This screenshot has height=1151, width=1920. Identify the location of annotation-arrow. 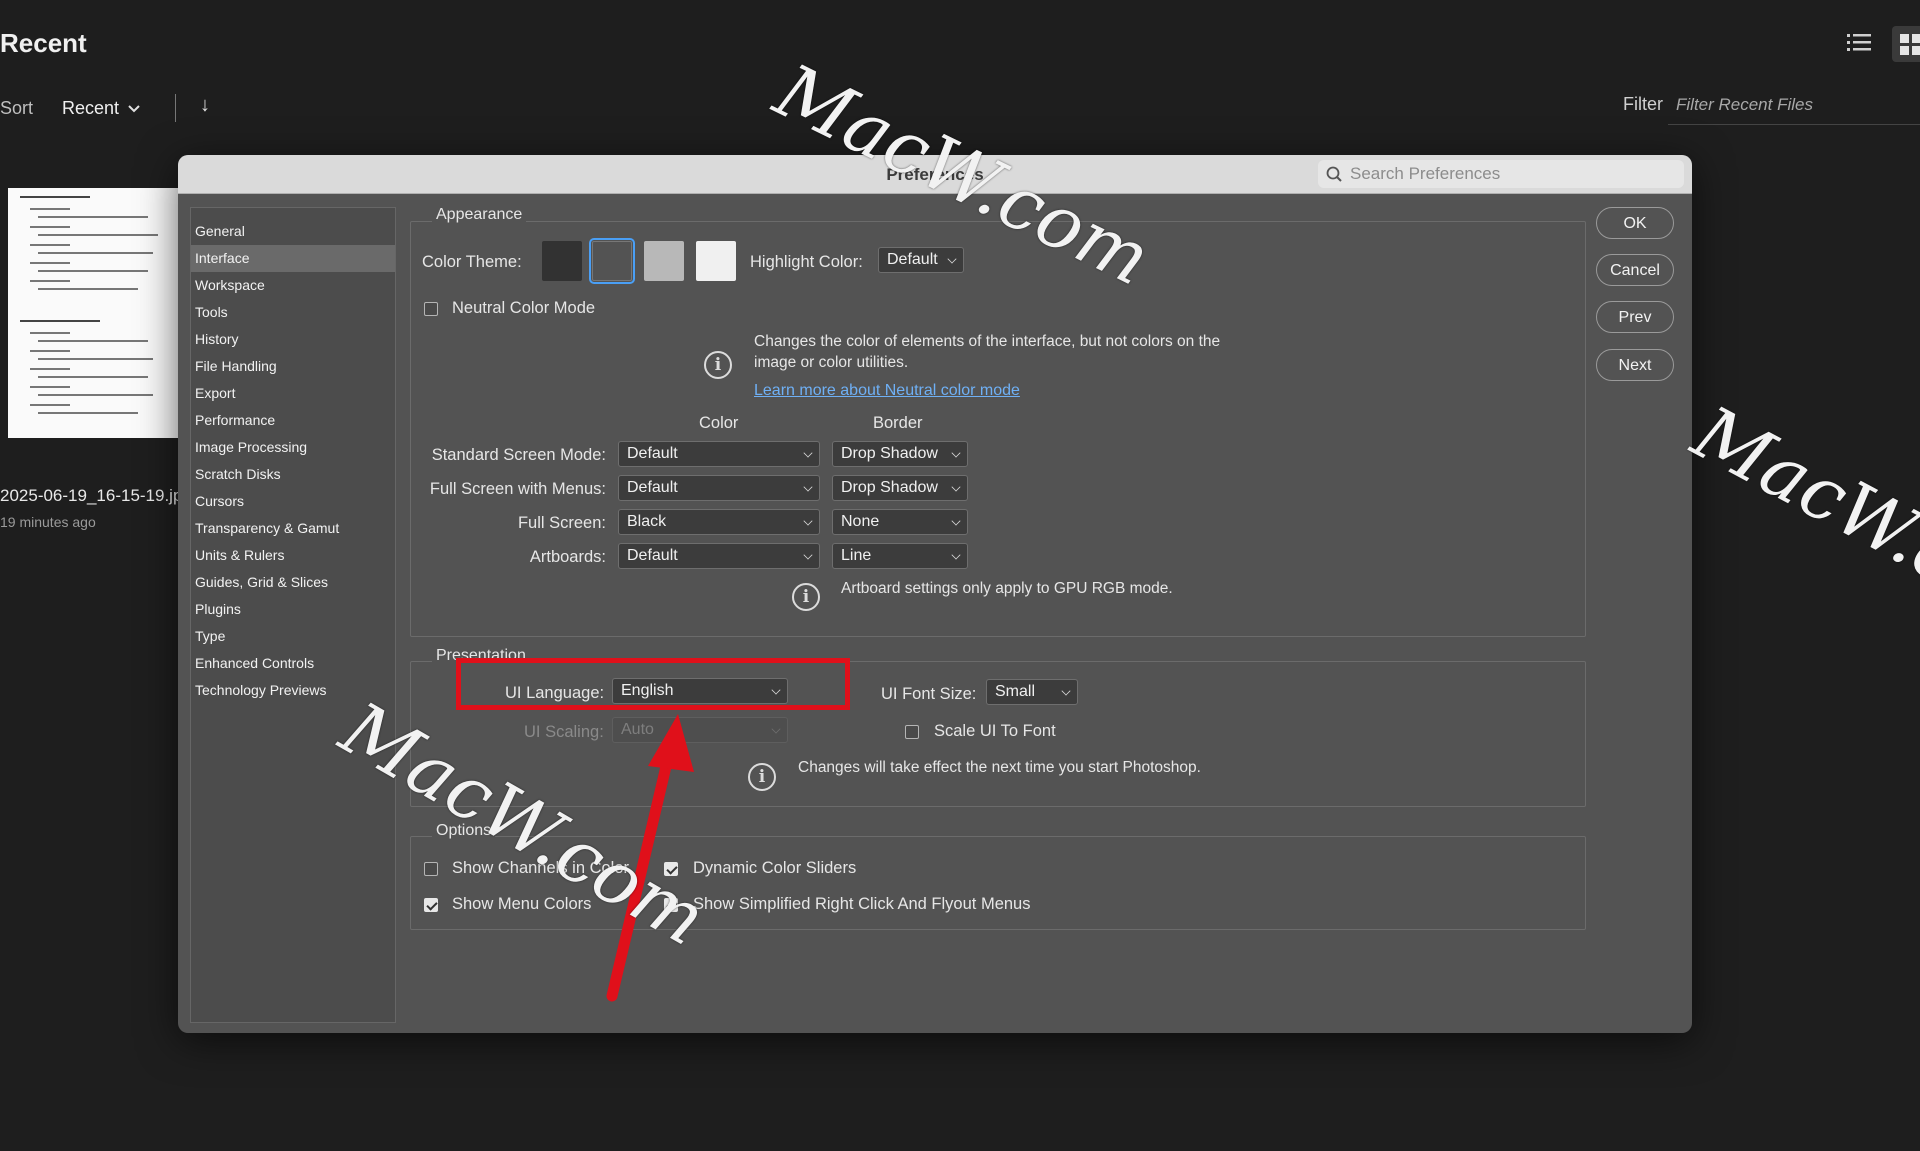
(650, 858).